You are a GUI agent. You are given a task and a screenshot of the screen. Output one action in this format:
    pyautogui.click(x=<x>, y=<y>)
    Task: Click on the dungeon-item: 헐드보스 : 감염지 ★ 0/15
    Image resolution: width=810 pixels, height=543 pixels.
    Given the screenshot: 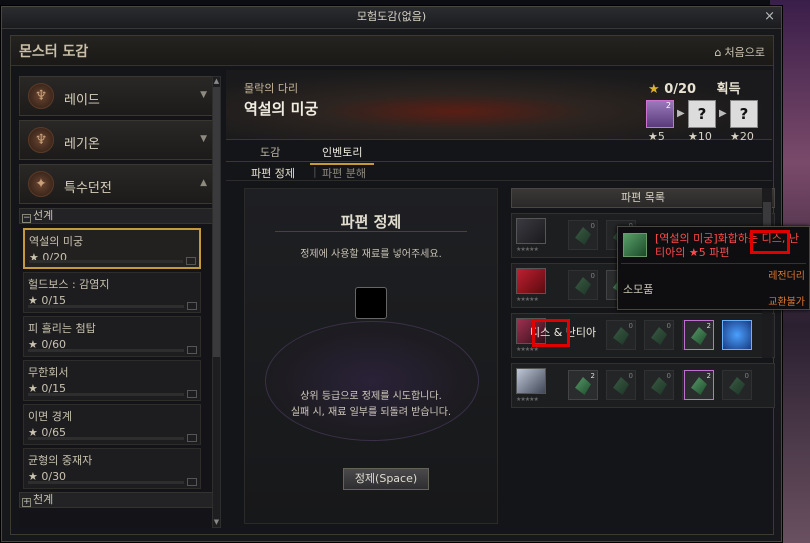 What is the action you would take?
    pyautogui.click(x=112, y=292)
    